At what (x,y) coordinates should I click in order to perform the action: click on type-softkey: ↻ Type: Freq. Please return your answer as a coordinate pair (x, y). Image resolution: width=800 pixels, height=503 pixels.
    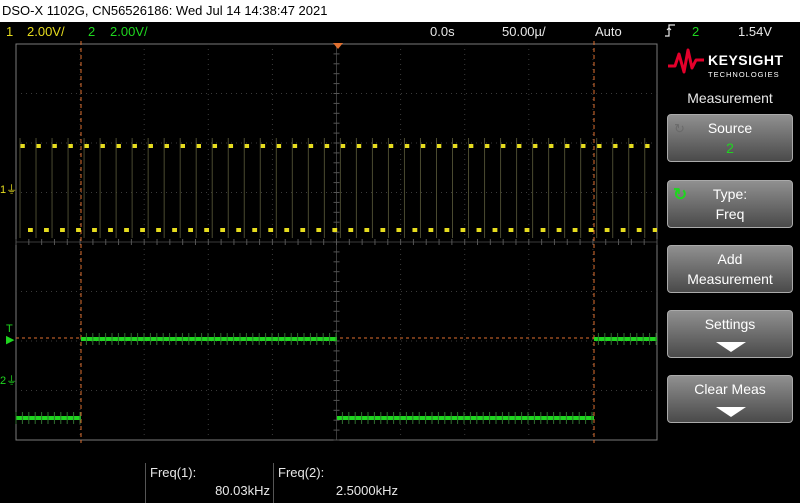
    Looking at the image, I should click on (730, 204).